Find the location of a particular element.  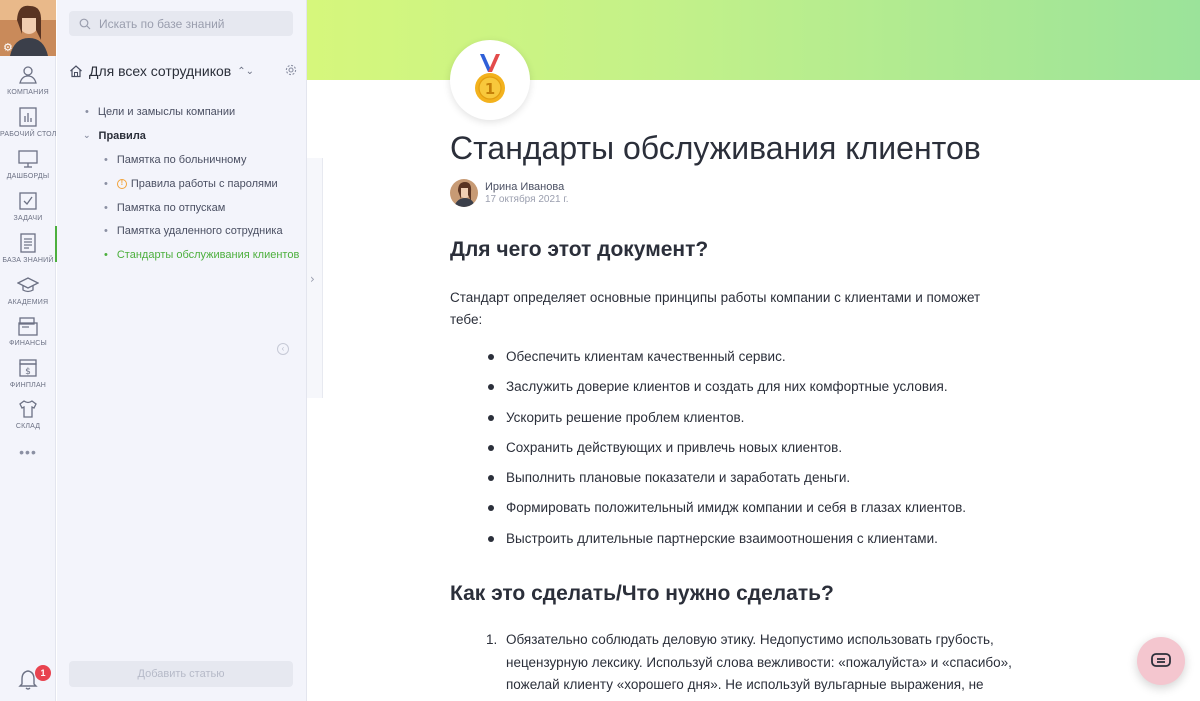

author-photo is located at coordinates (464, 193).